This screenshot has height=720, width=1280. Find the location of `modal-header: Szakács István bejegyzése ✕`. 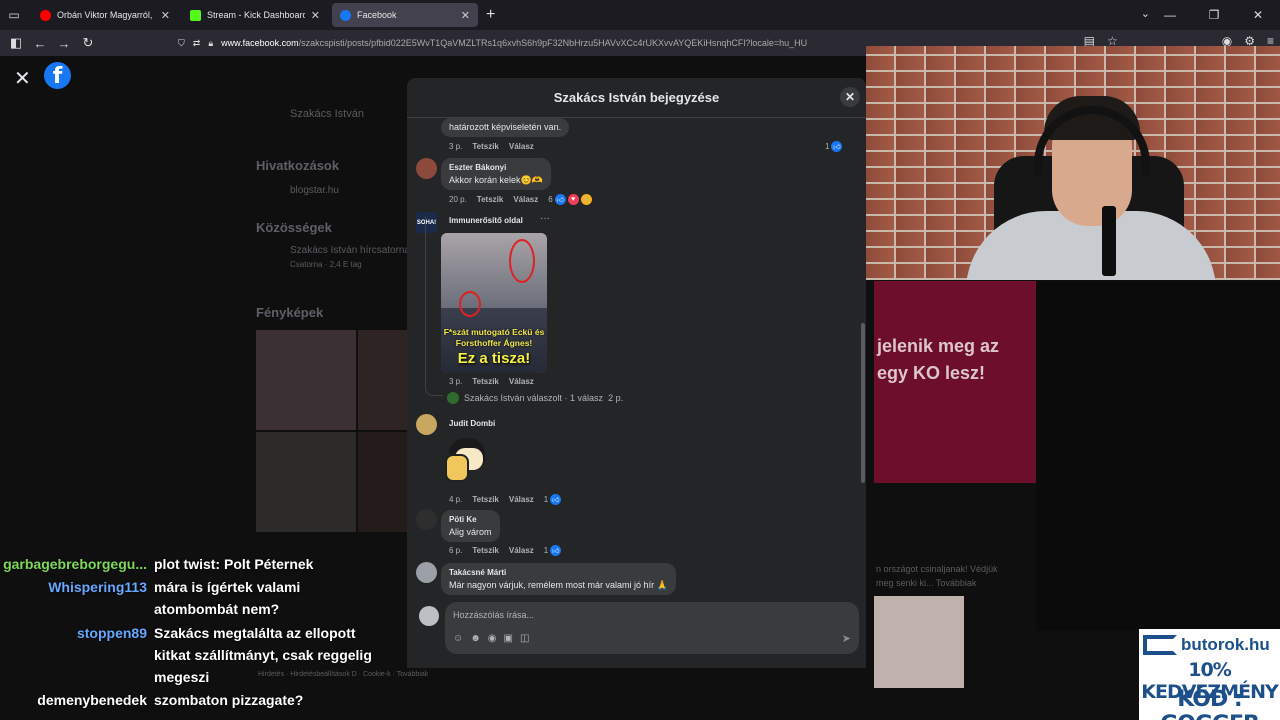

modal-header: Szakács István bejegyzése ✕ is located at coordinates (636, 98).